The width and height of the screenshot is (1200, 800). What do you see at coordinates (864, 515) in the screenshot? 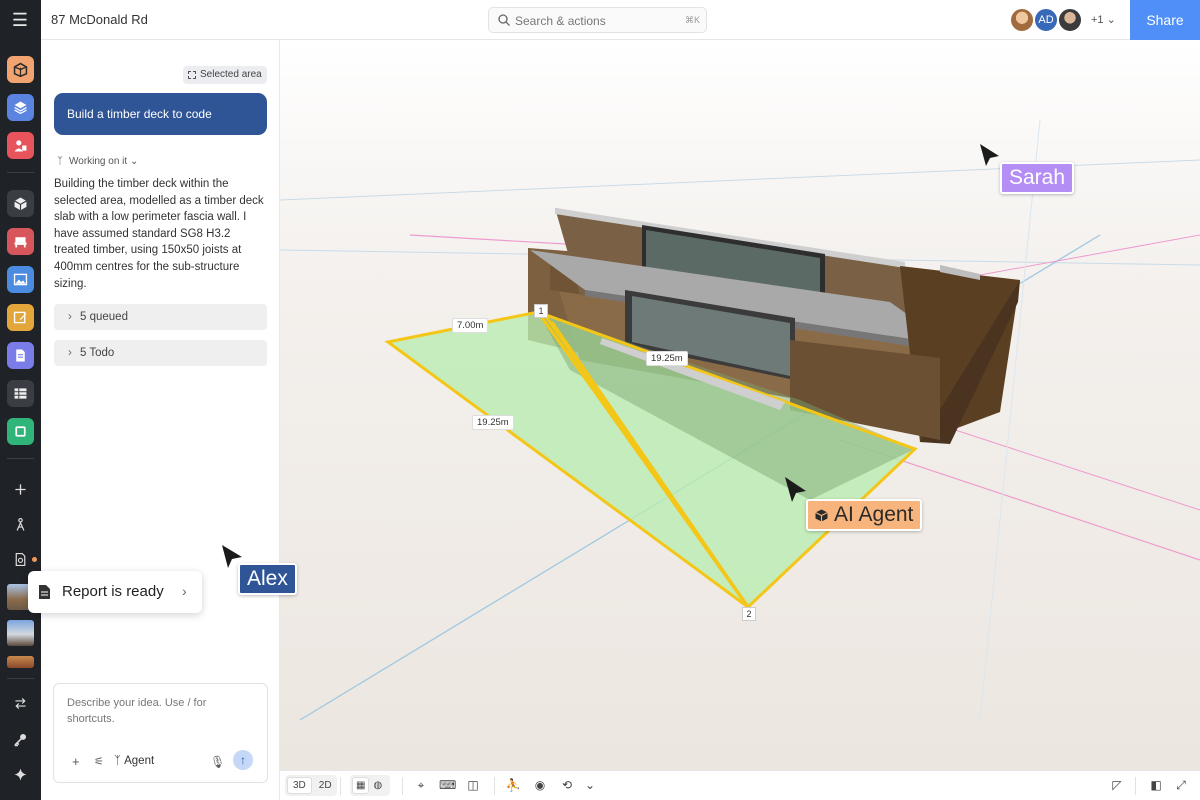
I see `cursor-label-agent: AI Agent` at bounding box center [864, 515].